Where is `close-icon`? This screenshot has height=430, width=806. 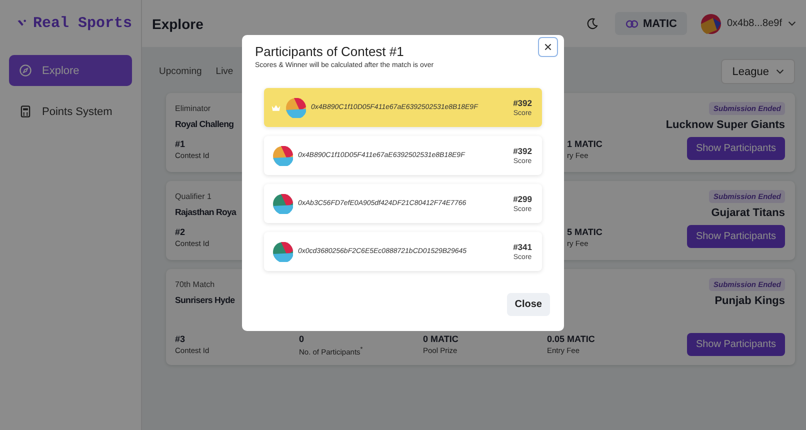
close-icon is located at coordinates (548, 47).